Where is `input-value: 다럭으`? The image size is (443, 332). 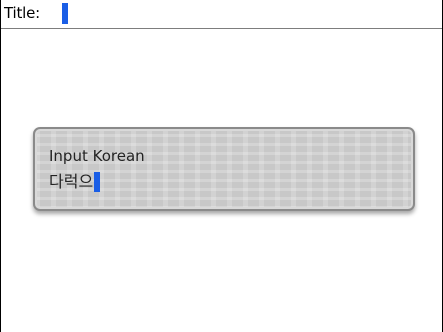 input-value: 다럭으 is located at coordinates (71, 181).